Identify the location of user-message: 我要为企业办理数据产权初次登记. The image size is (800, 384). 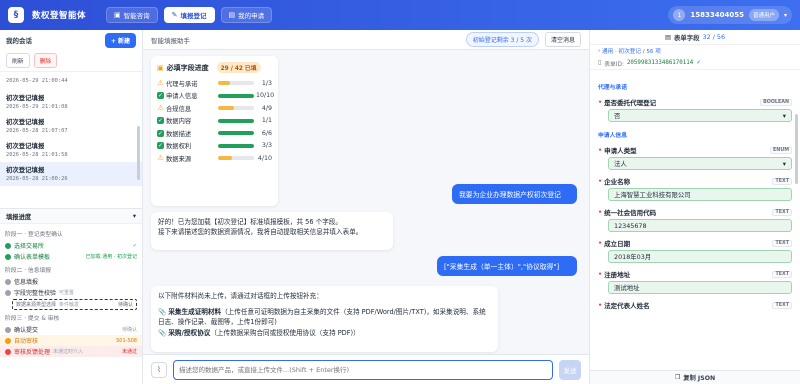
(514, 194).